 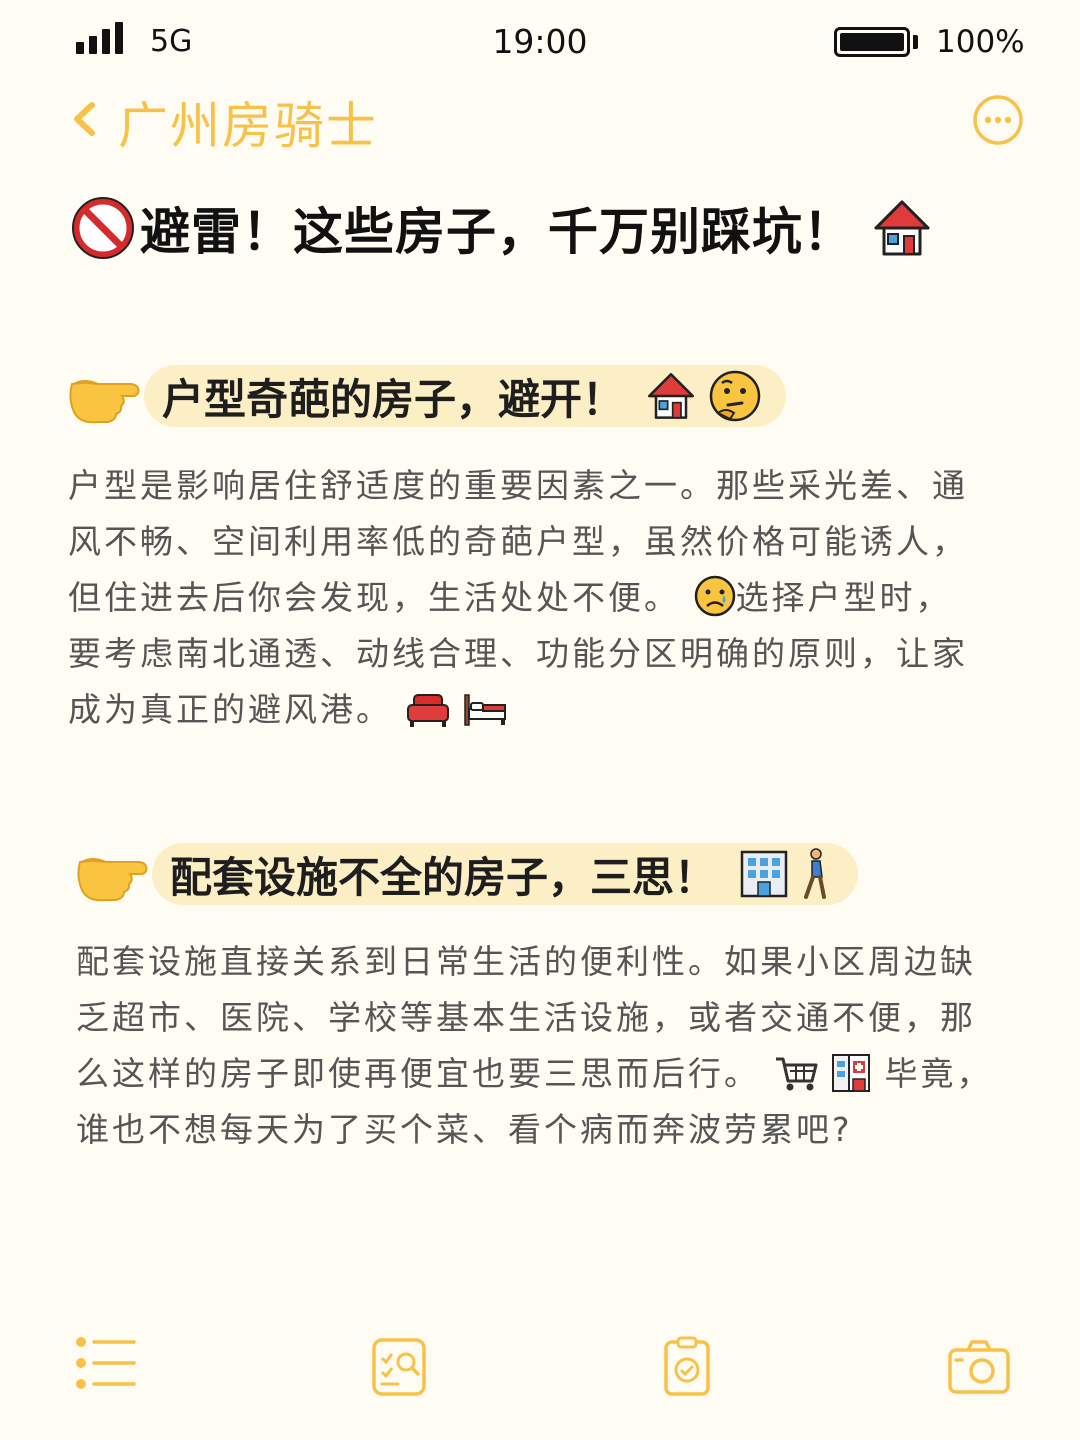 I want to click on thinking-face-icon, so click(x=735, y=396).